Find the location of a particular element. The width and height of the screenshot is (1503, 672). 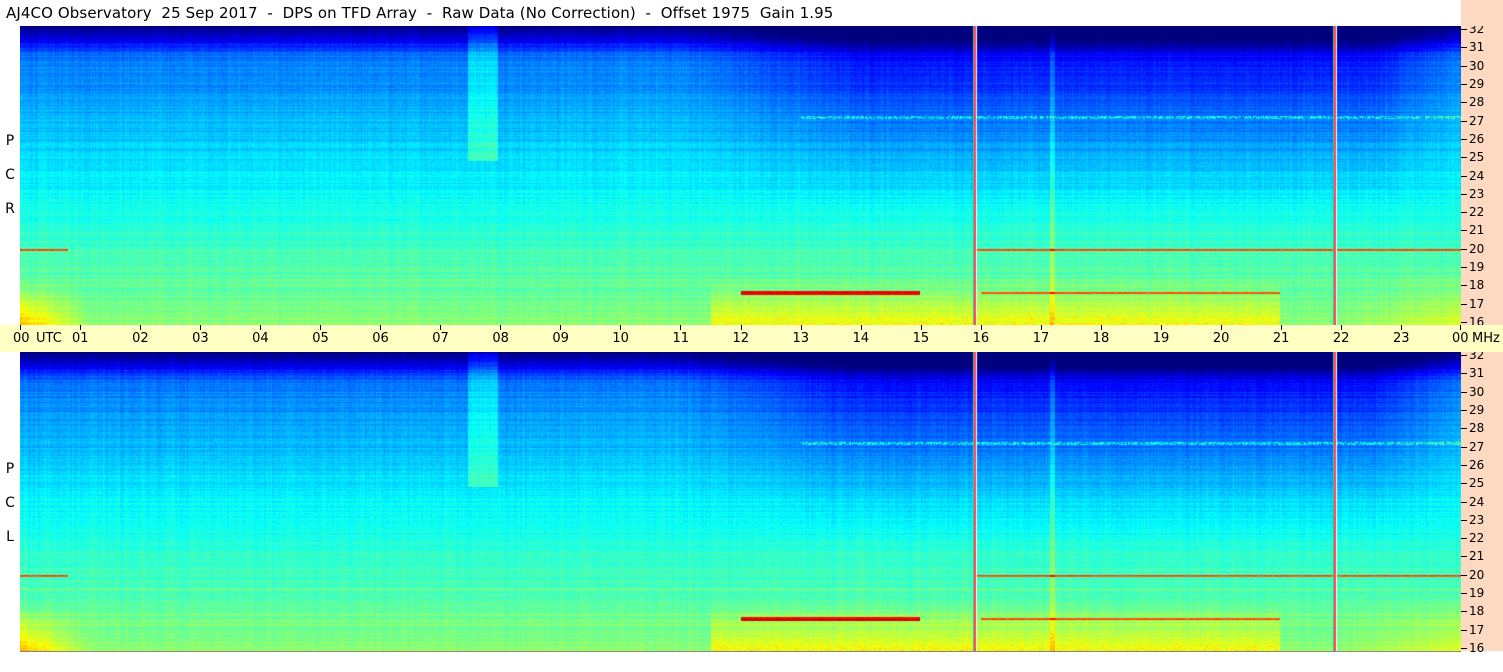

time-tick-label: 09 is located at coordinates (560, 338).